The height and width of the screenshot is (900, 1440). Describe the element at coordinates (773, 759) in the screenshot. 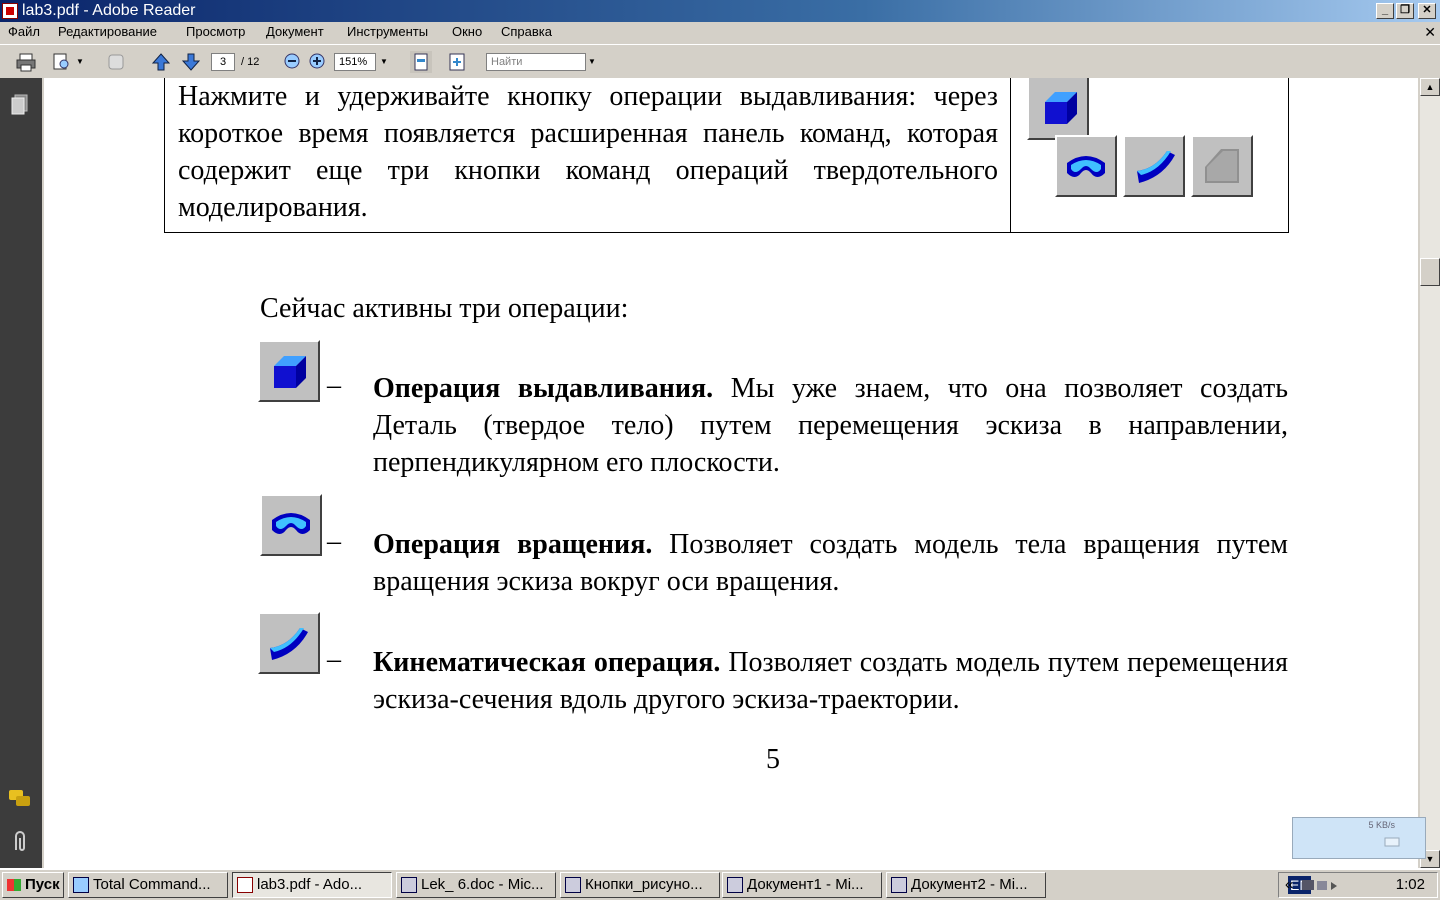

I see `page-number: 5` at that location.